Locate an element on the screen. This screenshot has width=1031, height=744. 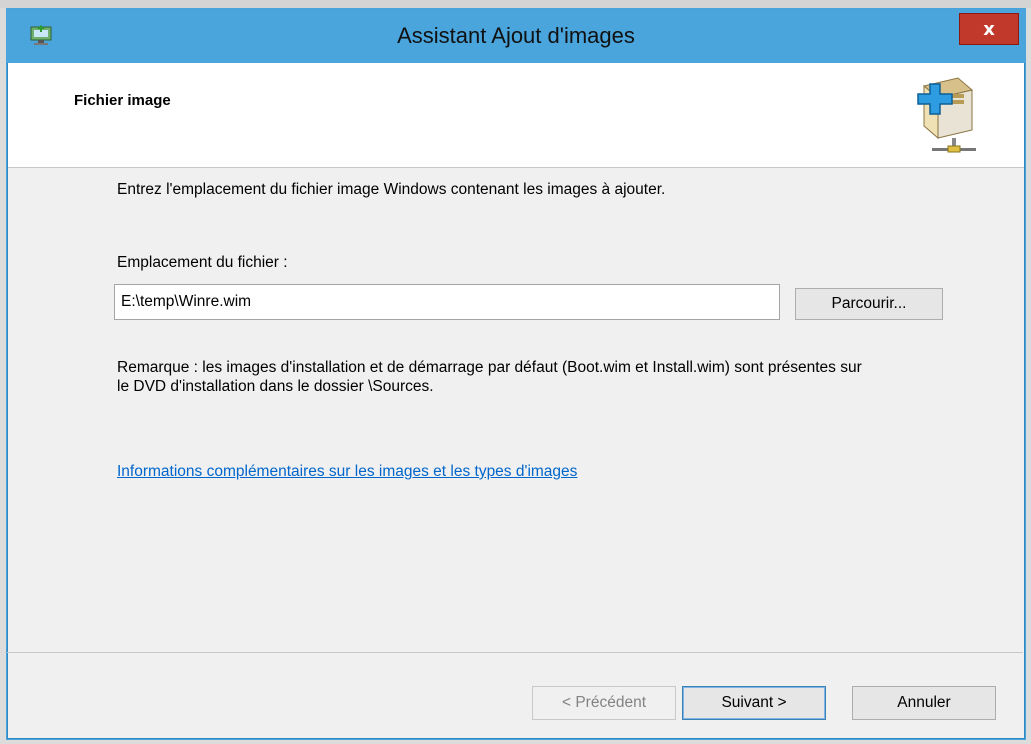
location-label: Emplacement du fichier : is located at coordinates (202, 262).